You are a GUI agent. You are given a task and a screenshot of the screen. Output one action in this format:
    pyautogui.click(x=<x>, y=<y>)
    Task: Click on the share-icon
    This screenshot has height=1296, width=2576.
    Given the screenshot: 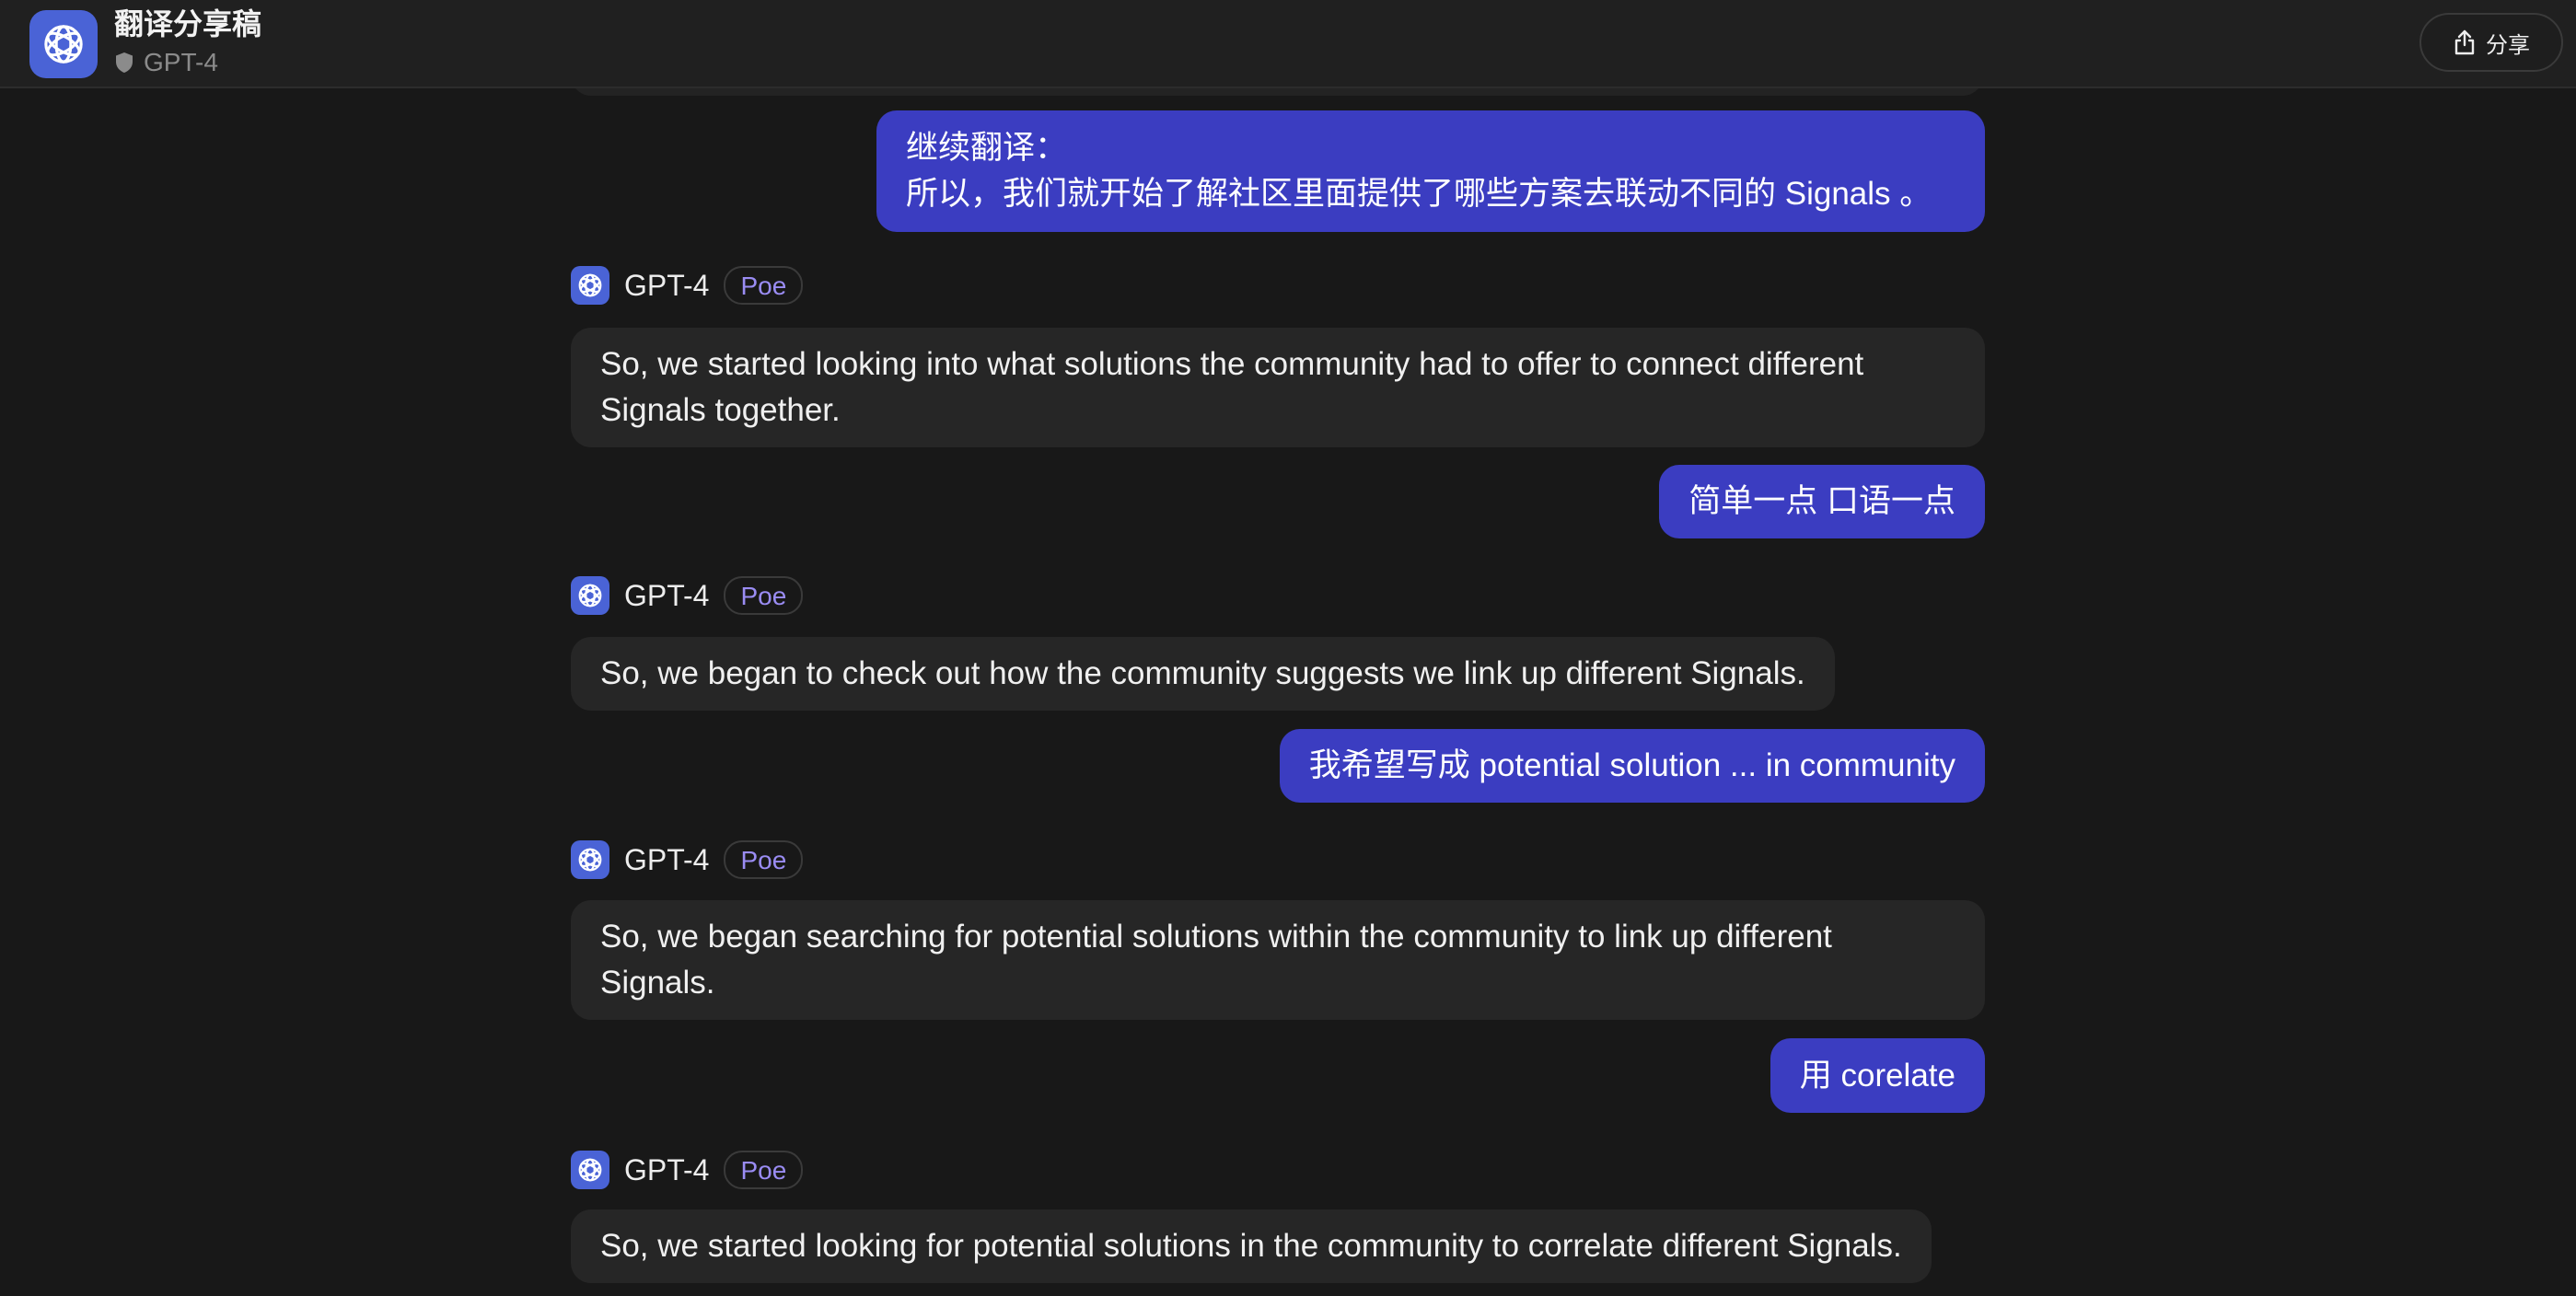 What is the action you would take?
    pyautogui.click(x=2465, y=42)
    